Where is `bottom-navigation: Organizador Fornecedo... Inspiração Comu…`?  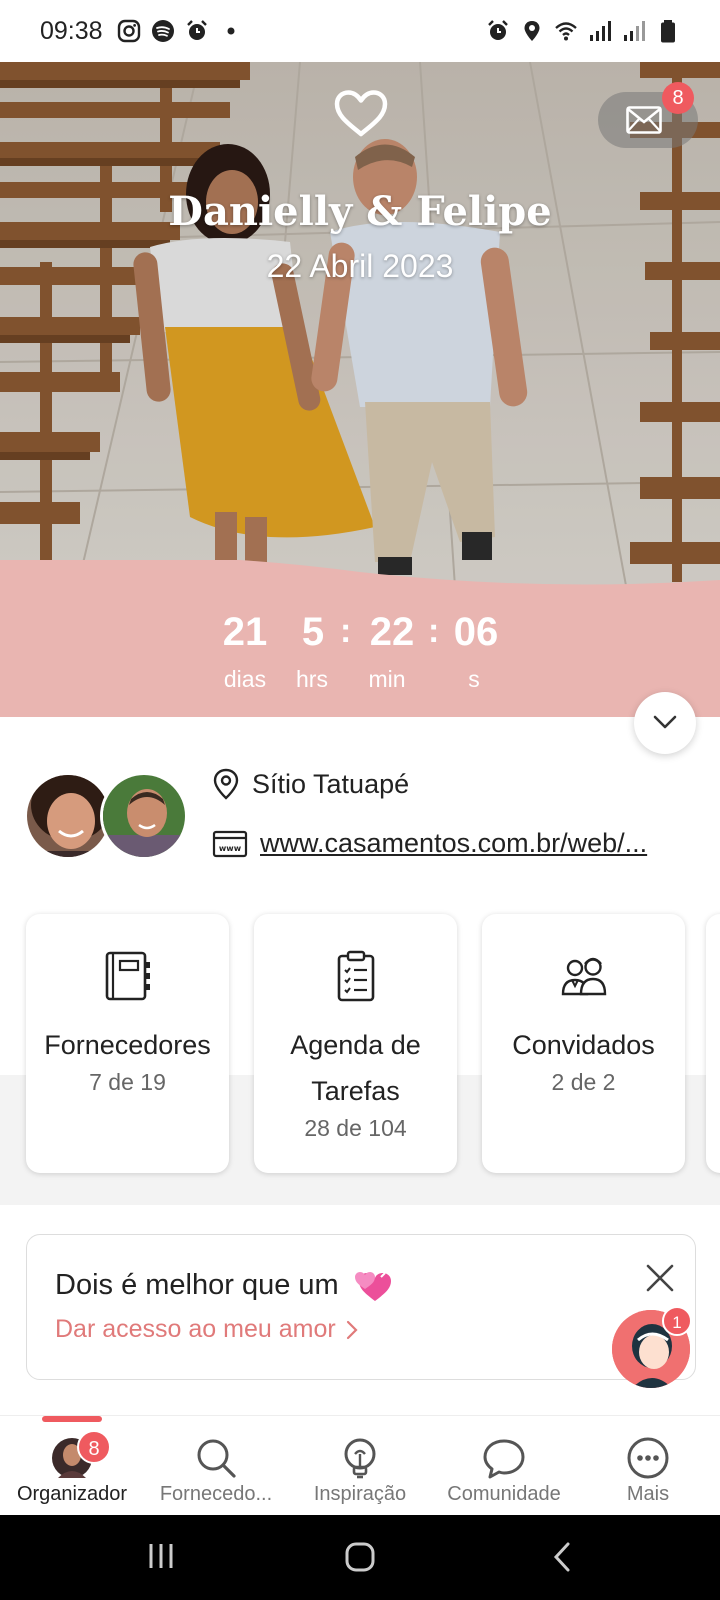 bottom-navigation: Organizador Fornecedo... Inspiração Comu… is located at coordinates (360, 1465).